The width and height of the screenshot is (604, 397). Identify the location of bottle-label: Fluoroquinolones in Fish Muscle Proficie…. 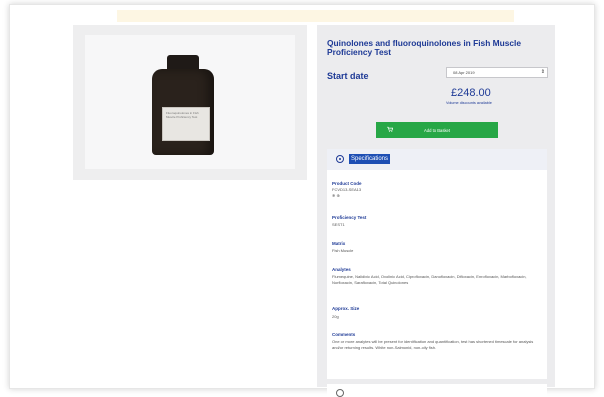
(186, 124).